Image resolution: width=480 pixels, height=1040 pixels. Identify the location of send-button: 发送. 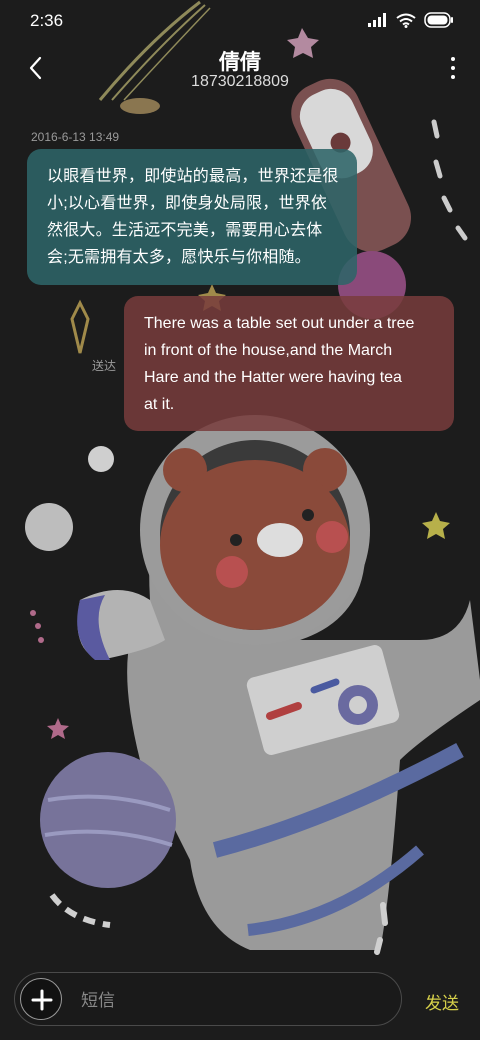
(442, 1001).